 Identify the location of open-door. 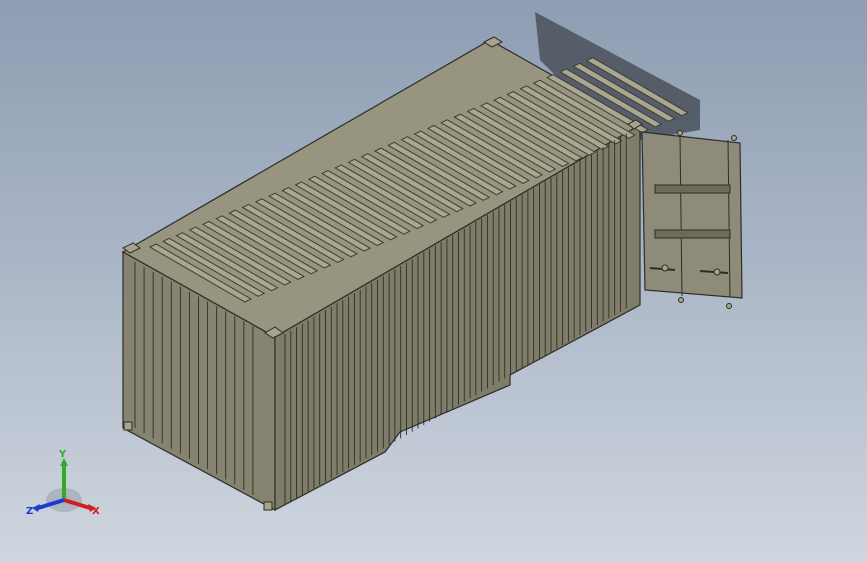
(692, 219).